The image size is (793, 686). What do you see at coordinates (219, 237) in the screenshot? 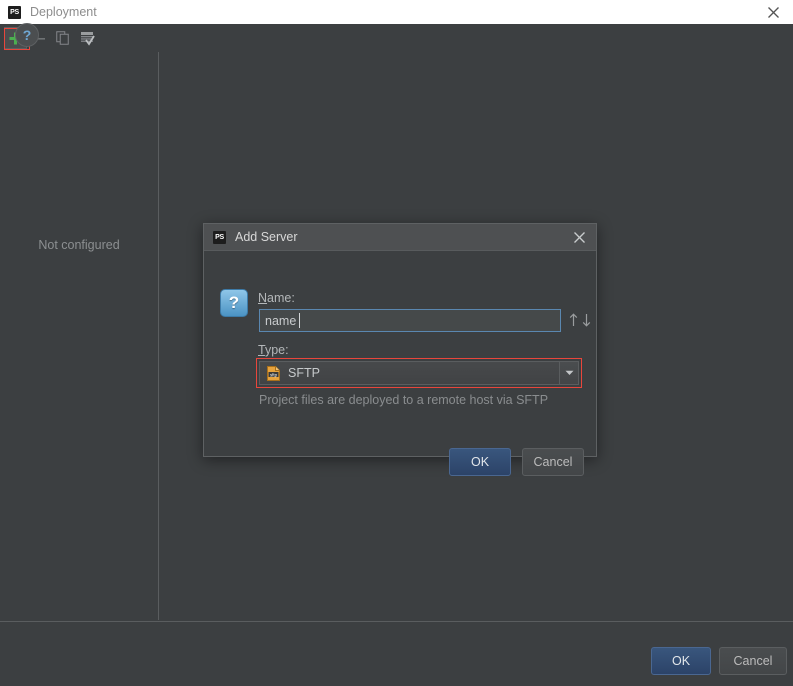
I see `dialog-app-logo-icon: PS` at bounding box center [219, 237].